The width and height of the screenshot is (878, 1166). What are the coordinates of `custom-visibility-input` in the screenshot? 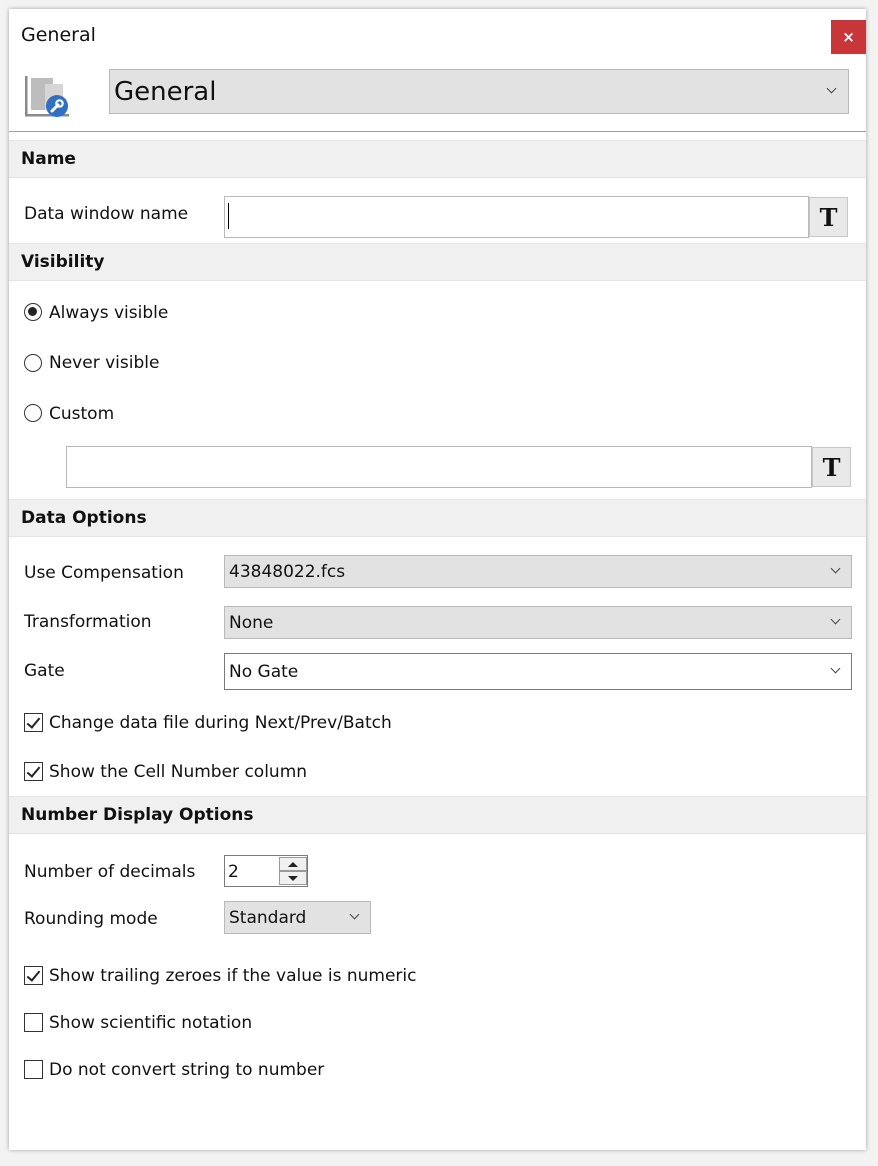 It's located at (439, 467).